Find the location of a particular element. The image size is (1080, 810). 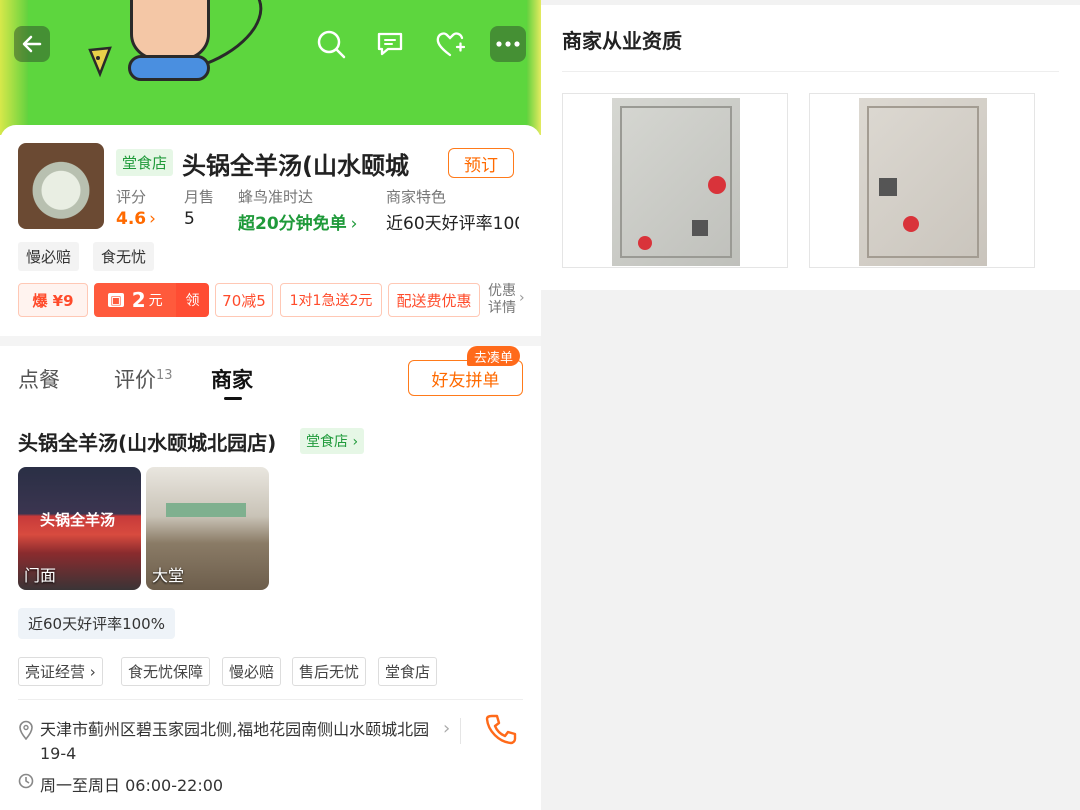

back-button is located at coordinates (32, 44).